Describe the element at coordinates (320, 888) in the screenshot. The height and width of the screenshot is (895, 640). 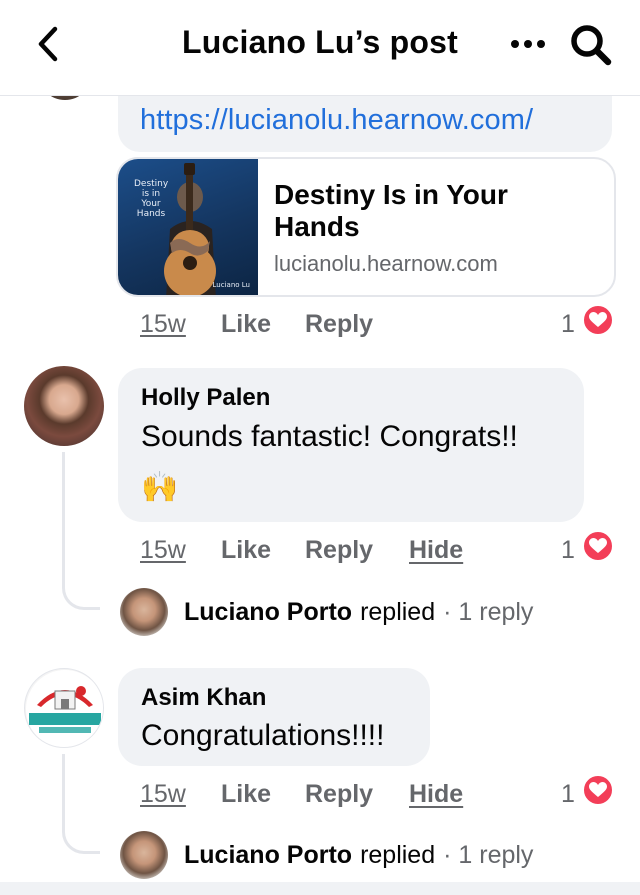
I see `bottom-edge` at that location.